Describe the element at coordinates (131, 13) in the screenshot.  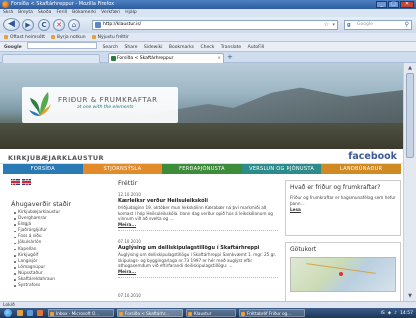
I see `menu-help: Hjálp` at that location.